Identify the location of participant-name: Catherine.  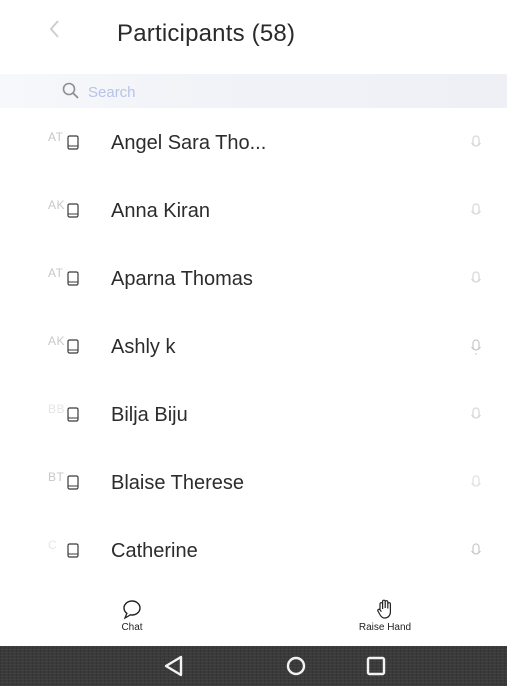
(154, 551).